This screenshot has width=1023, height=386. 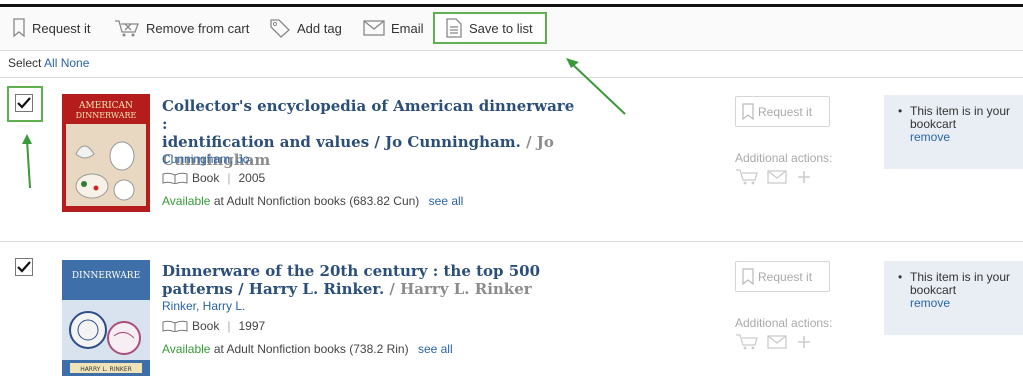 What do you see at coordinates (207, 159) in the screenshot?
I see `result-1-author-link: Cunningham, Jo.` at bounding box center [207, 159].